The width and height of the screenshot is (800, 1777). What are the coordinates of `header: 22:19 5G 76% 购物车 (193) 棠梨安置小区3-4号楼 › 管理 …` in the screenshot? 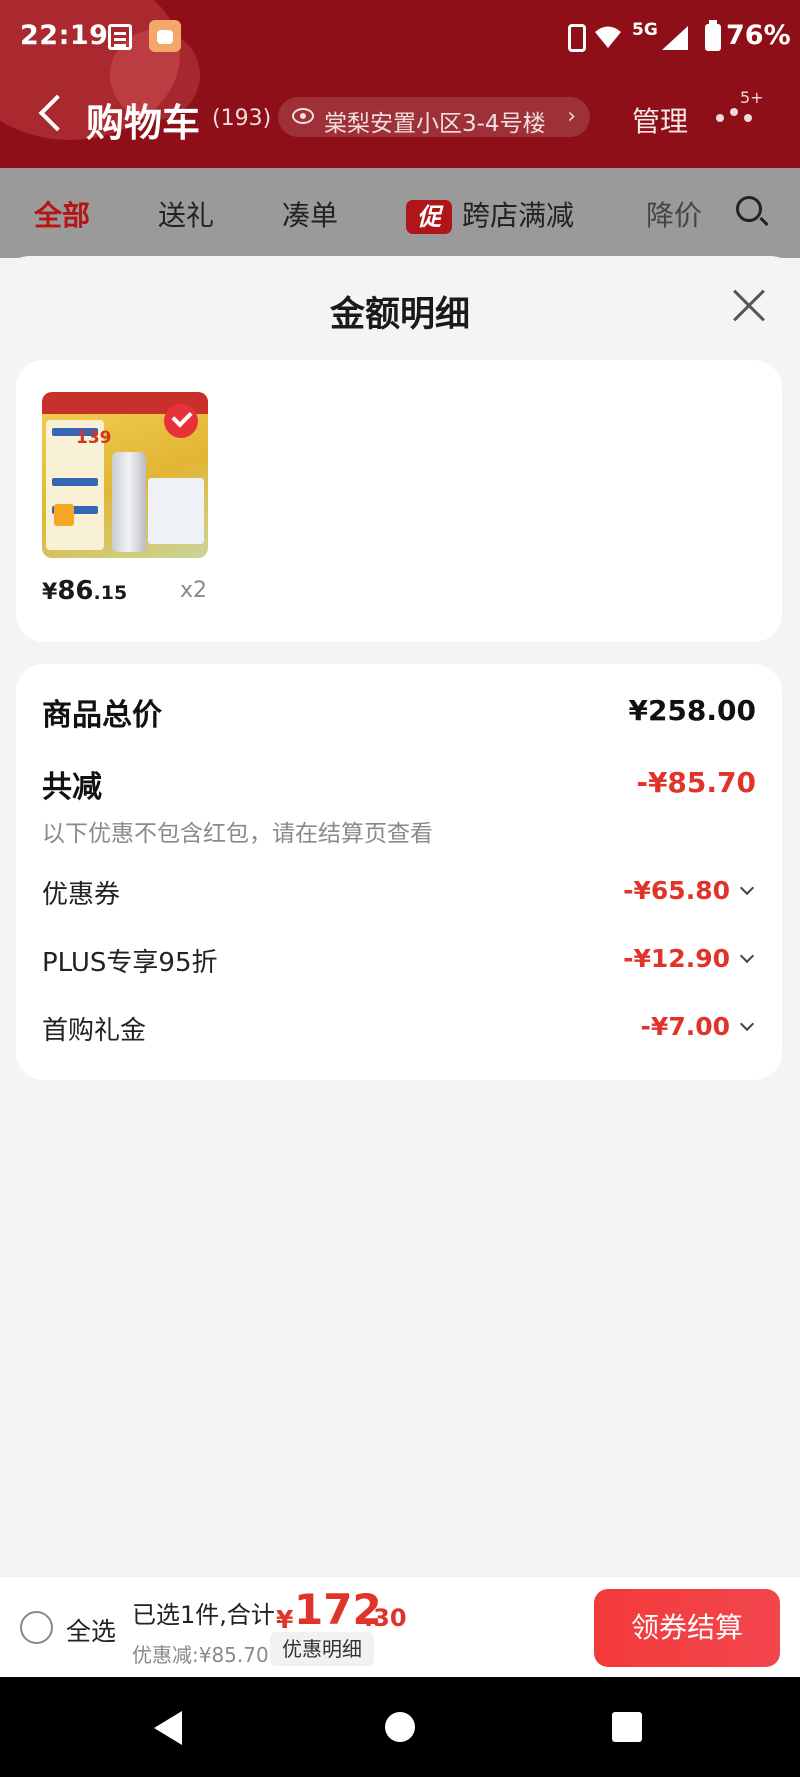 It's located at (400, 84).